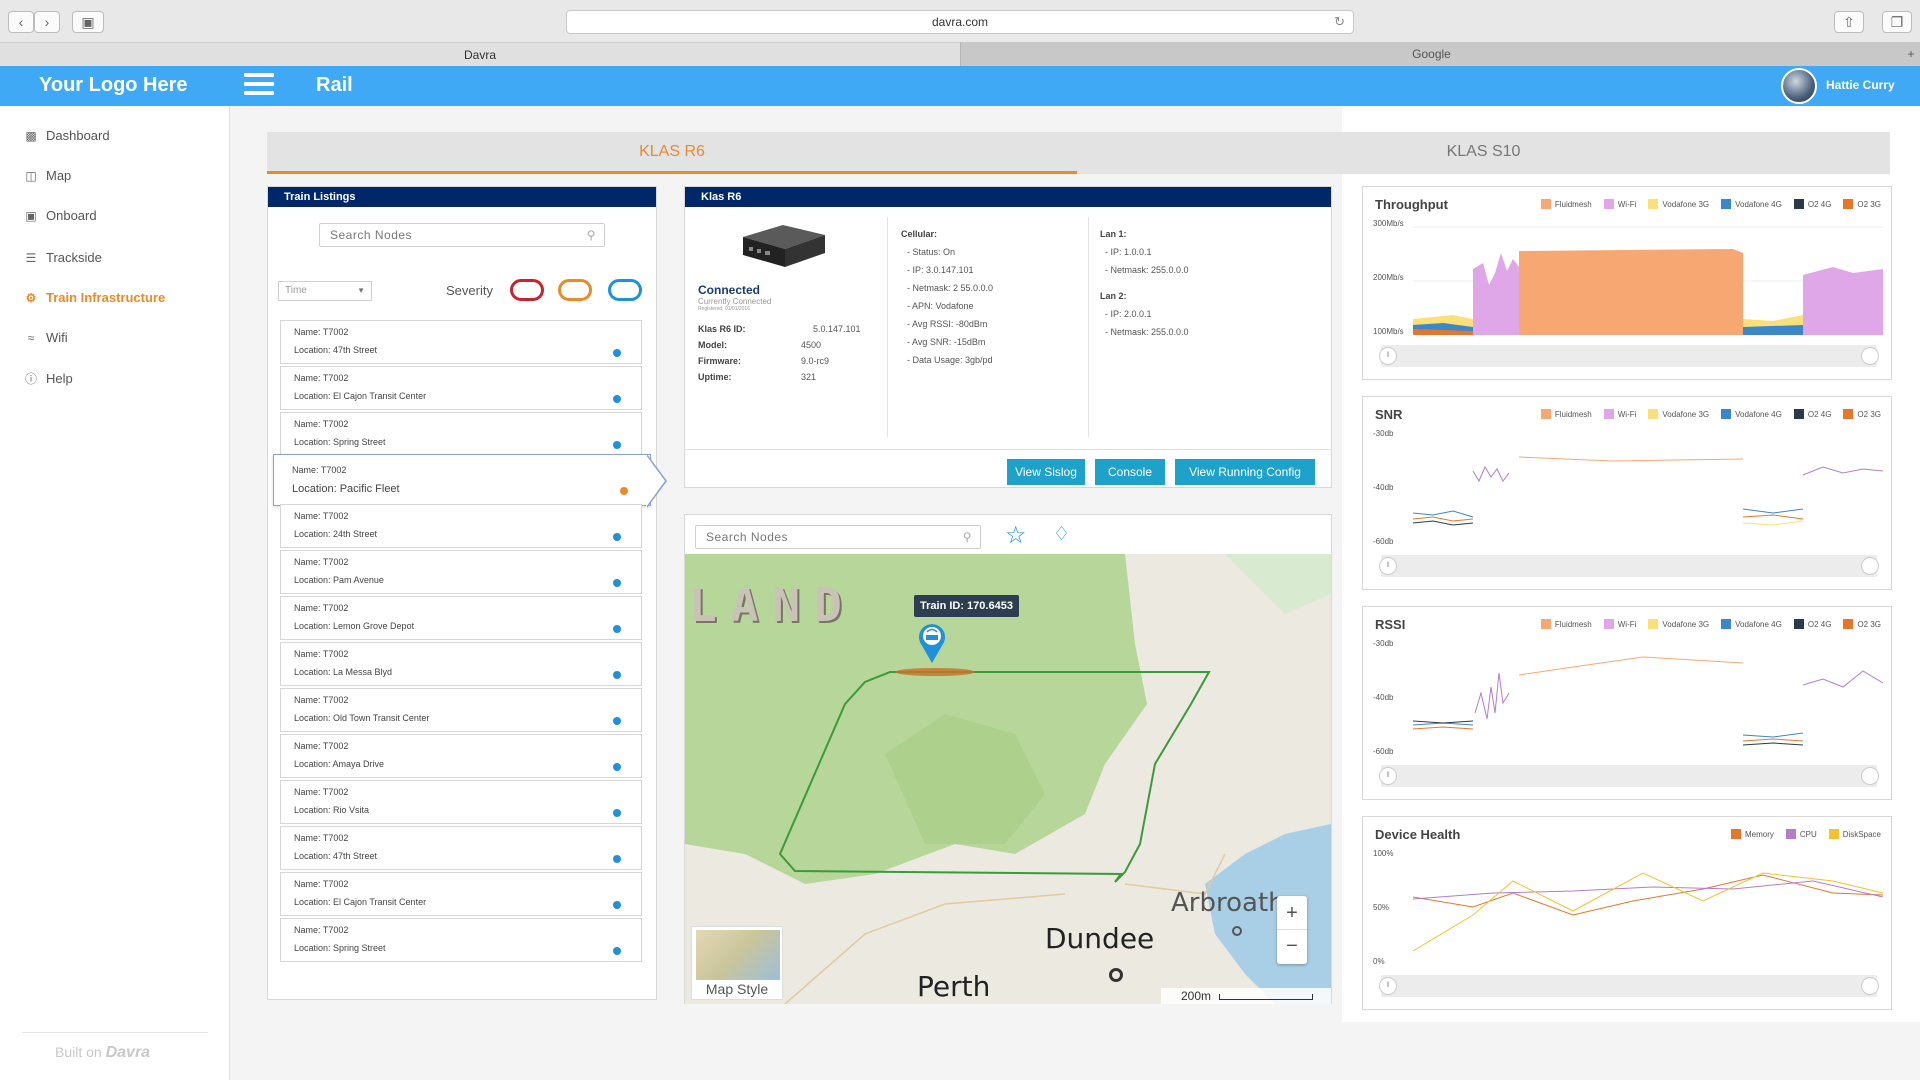 Image resolution: width=1920 pixels, height=1080 pixels. What do you see at coordinates (321, 792) in the screenshot?
I see `train-name: Name: T7002` at bounding box center [321, 792].